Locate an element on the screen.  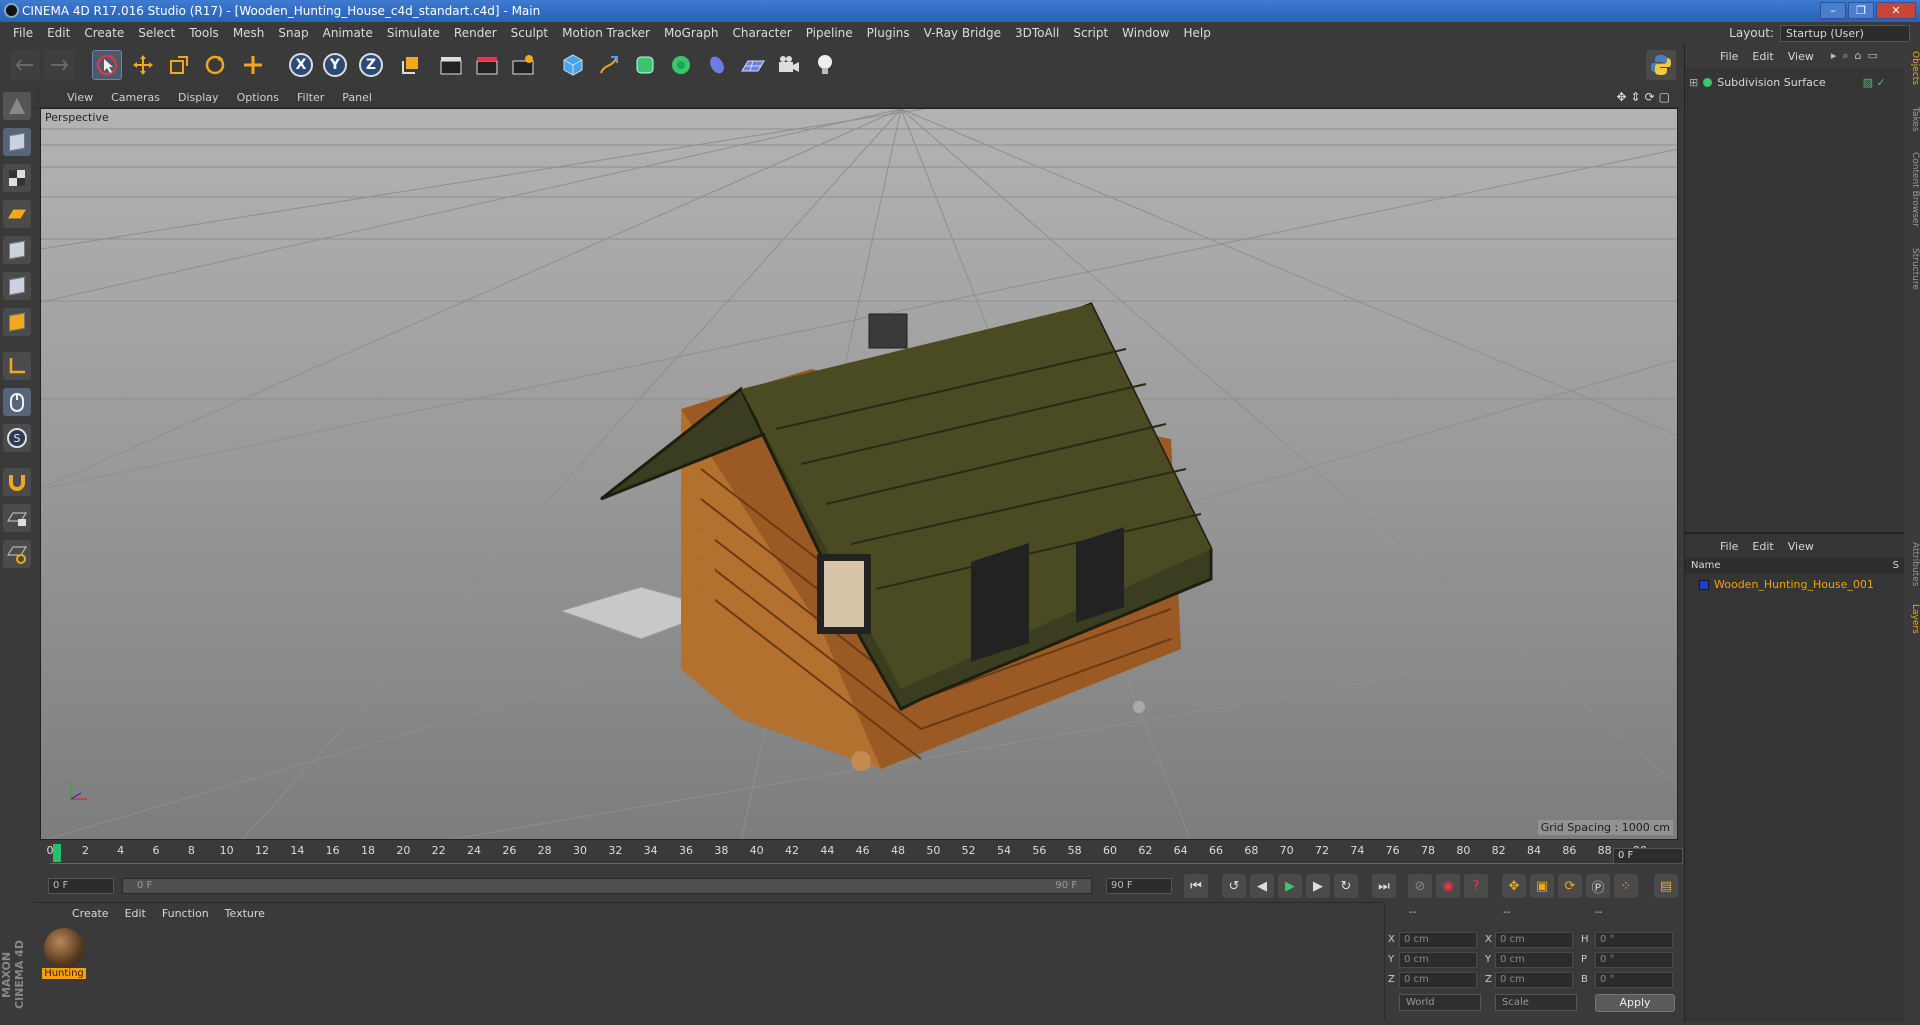
menu-select: Select is located at coordinates (156, 33).